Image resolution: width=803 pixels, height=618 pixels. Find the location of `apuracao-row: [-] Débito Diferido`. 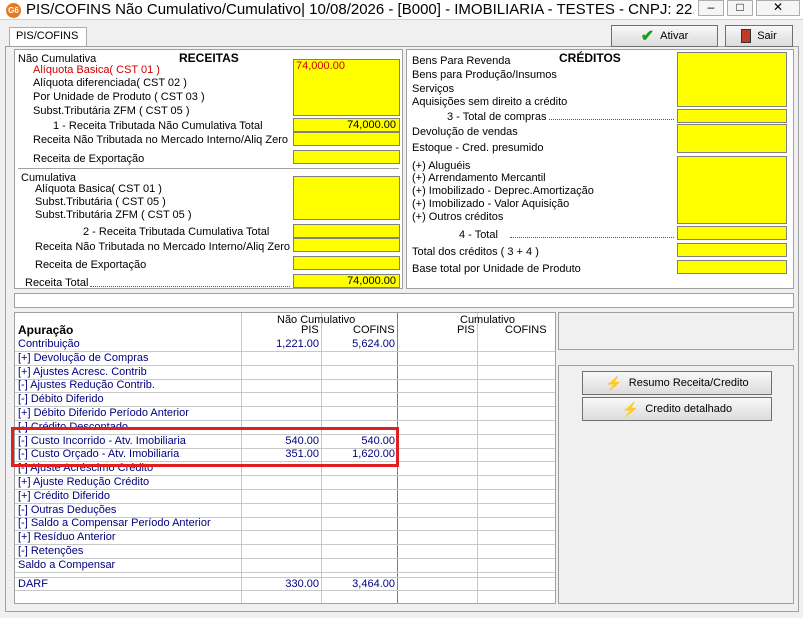

apuracao-row: [-] Débito Diferido is located at coordinates (285, 400).